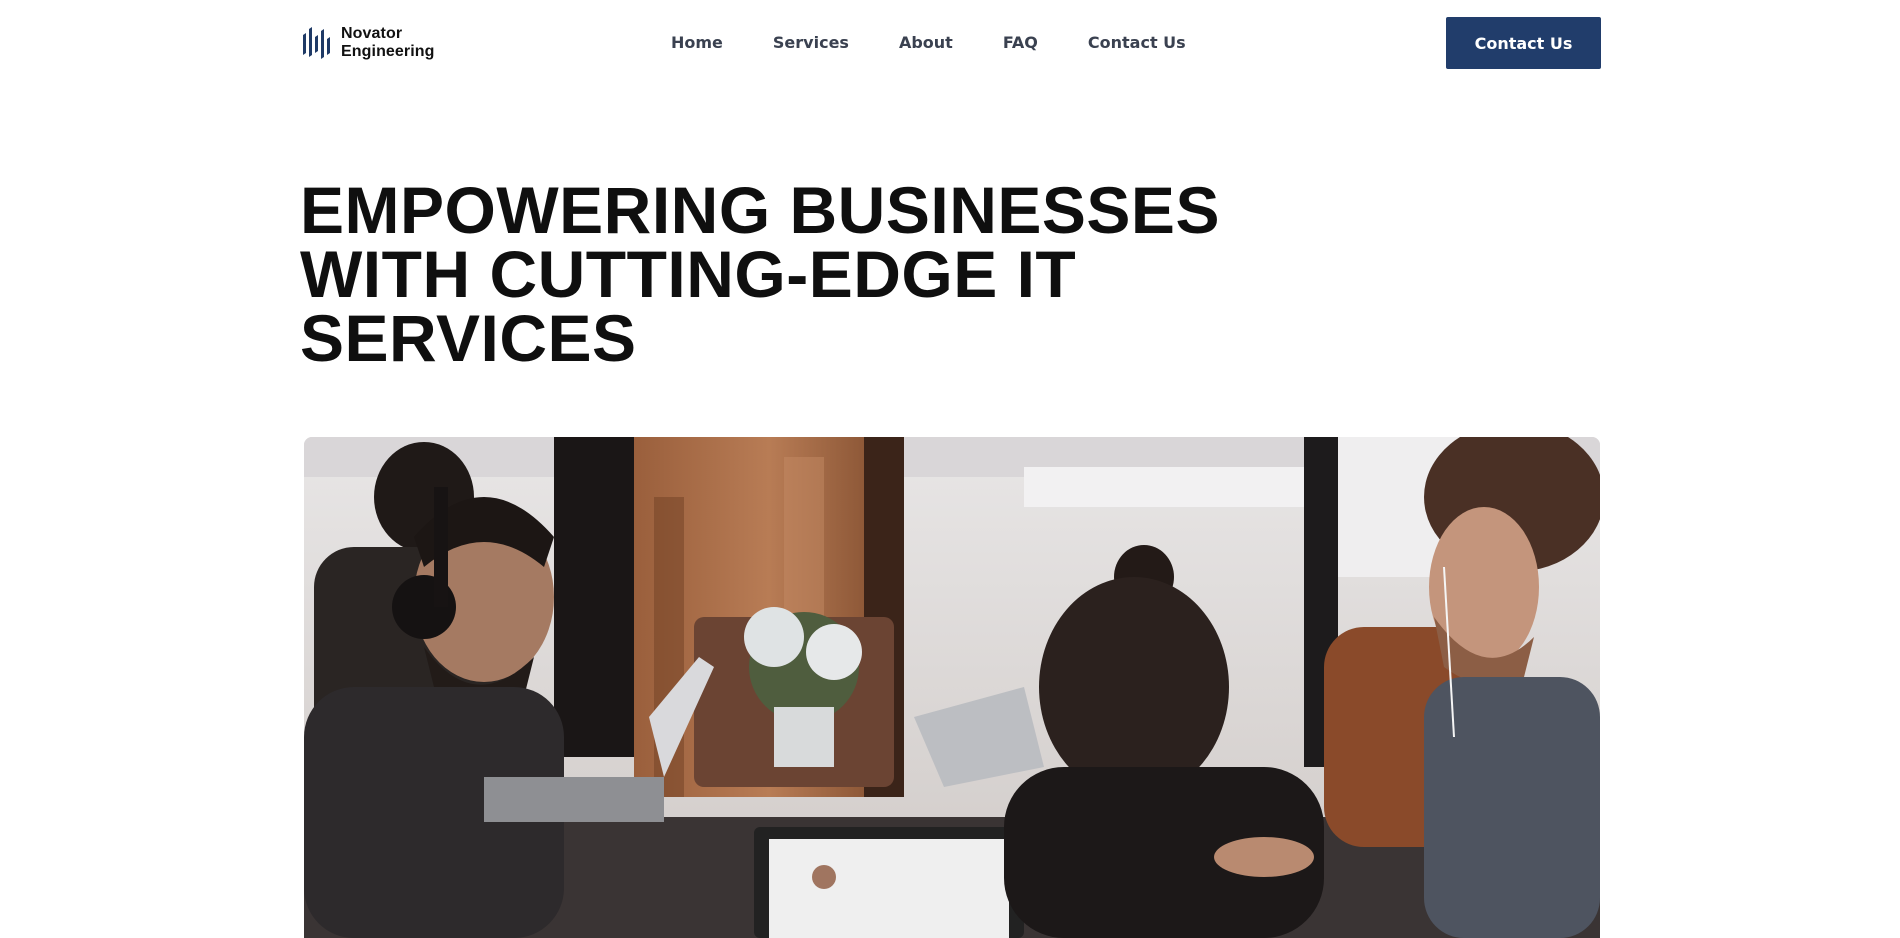 This screenshot has height=938, width=1900. What do you see at coordinates (697, 43) in the screenshot?
I see `nav-item-home: Home` at bounding box center [697, 43].